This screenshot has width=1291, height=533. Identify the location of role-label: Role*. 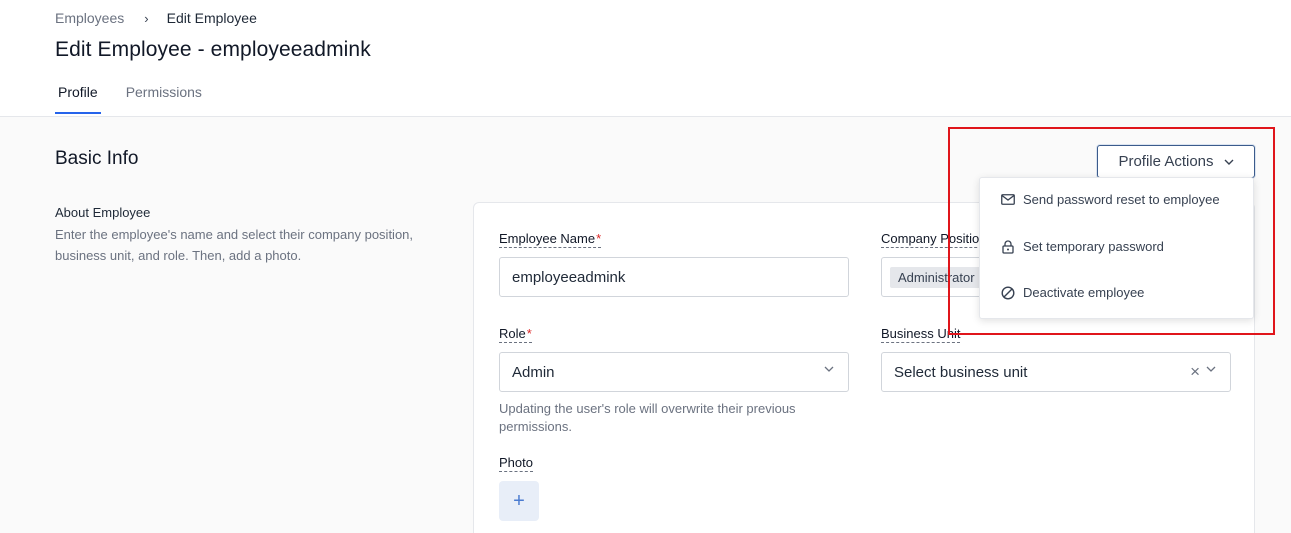
(515, 334).